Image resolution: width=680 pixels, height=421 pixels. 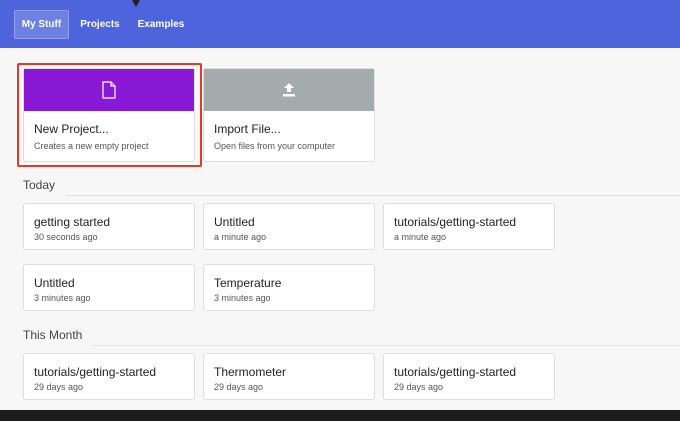 What do you see at coordinates (53, 335) in the screenshot?
I see `section-this-month-heading: This Month` at bounding box center [53, 335].